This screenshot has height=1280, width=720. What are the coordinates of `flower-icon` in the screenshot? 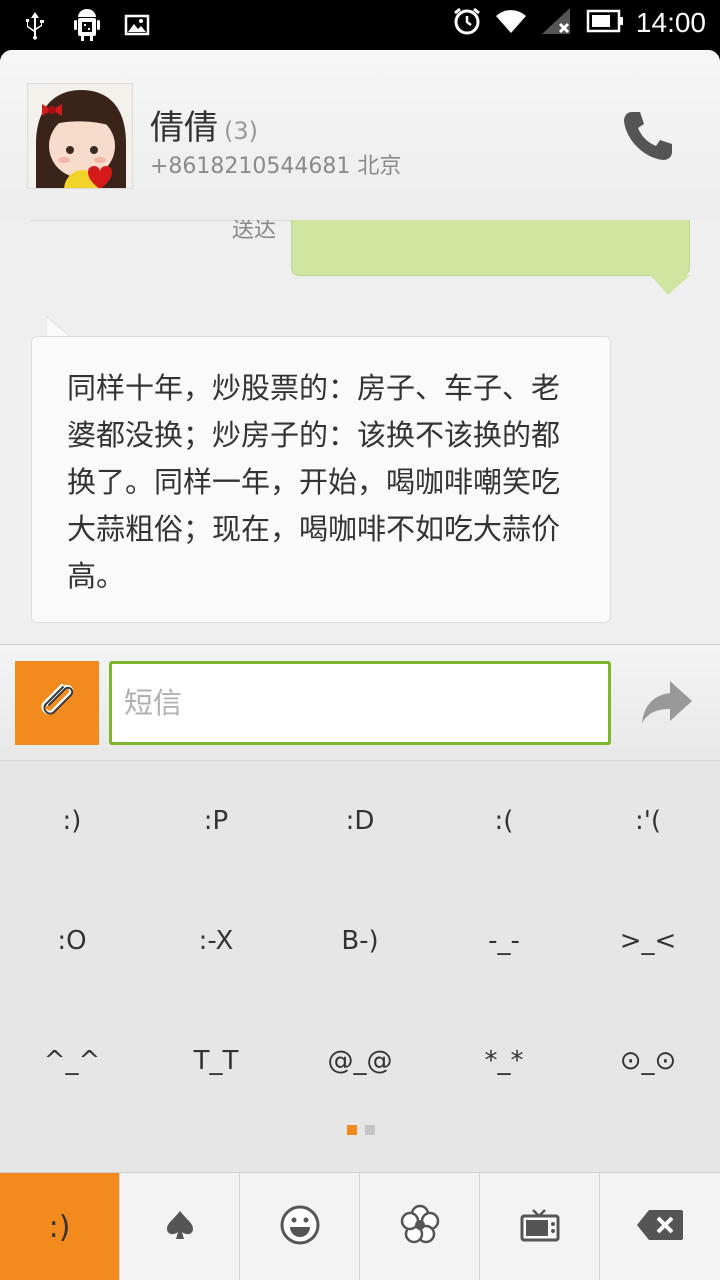 It's located at (420, 1227).